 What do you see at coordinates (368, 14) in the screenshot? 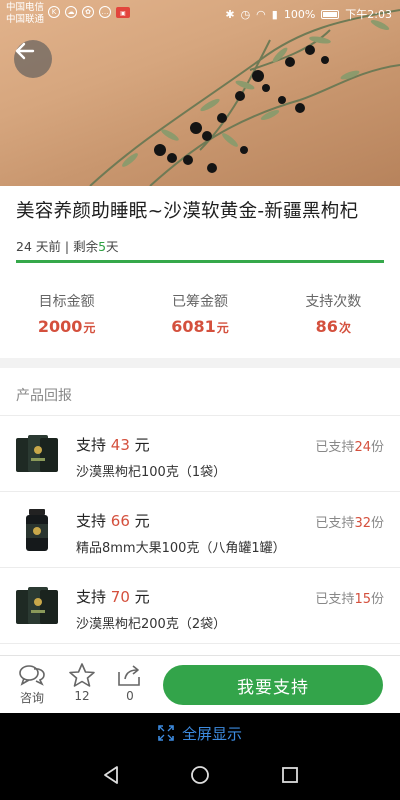
I see `status-time: 下午2:03` at bounding box center [368, 14].